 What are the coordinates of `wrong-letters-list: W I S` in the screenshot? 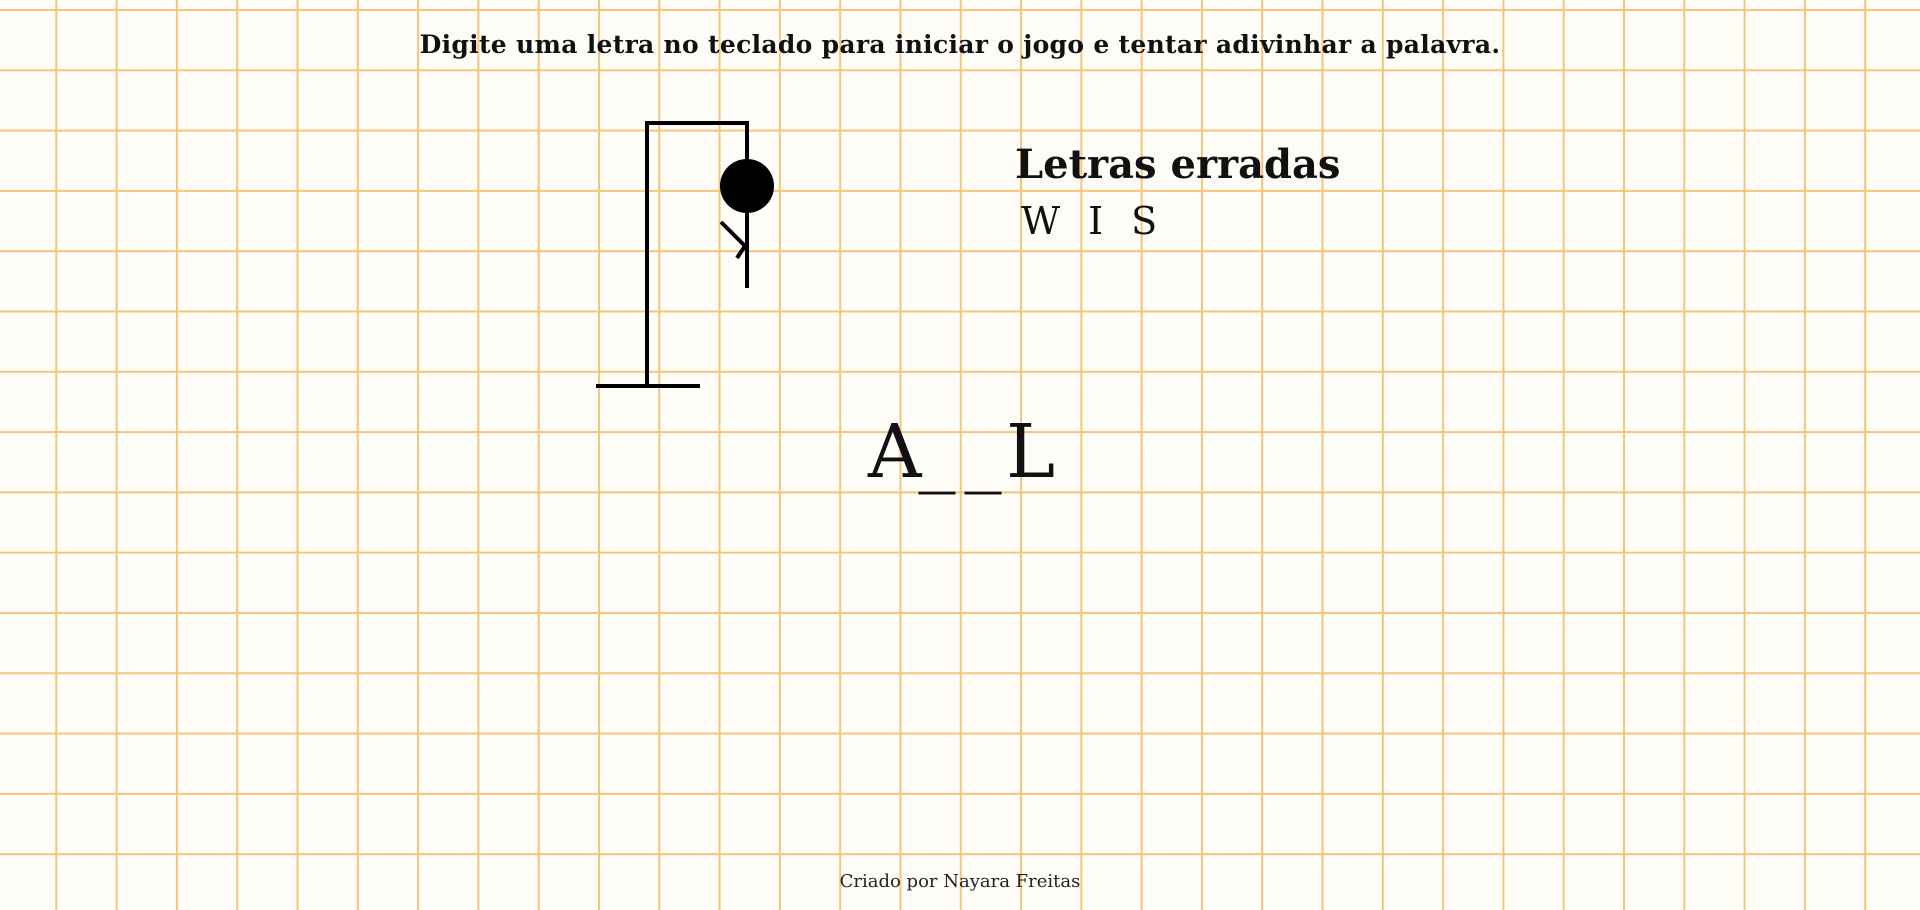 It's located at (1177, 221).